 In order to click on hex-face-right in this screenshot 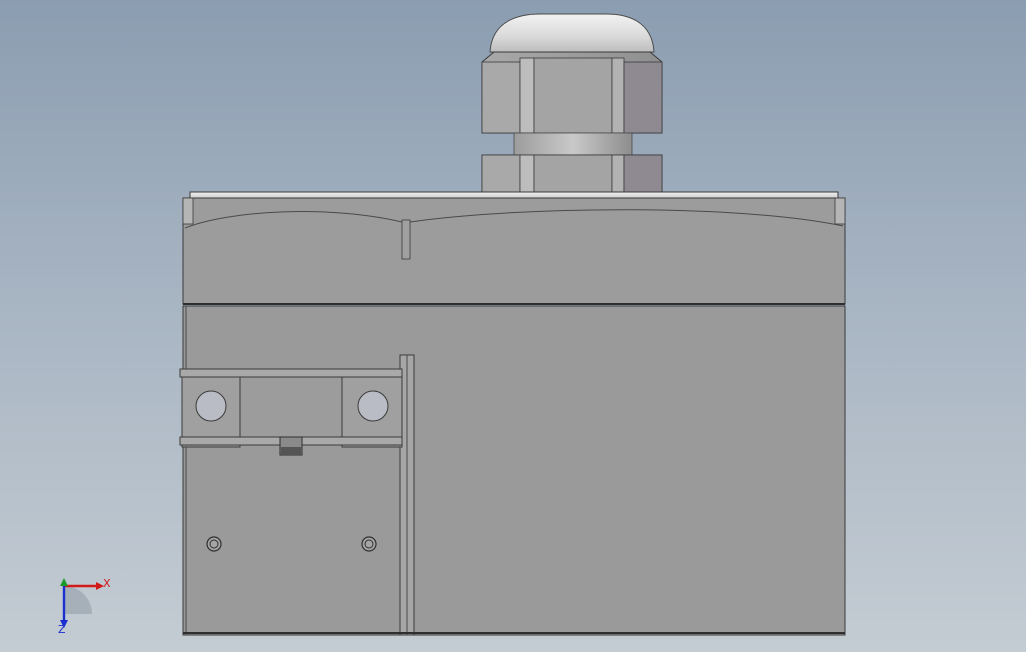, I will do `click(643, 97)`.